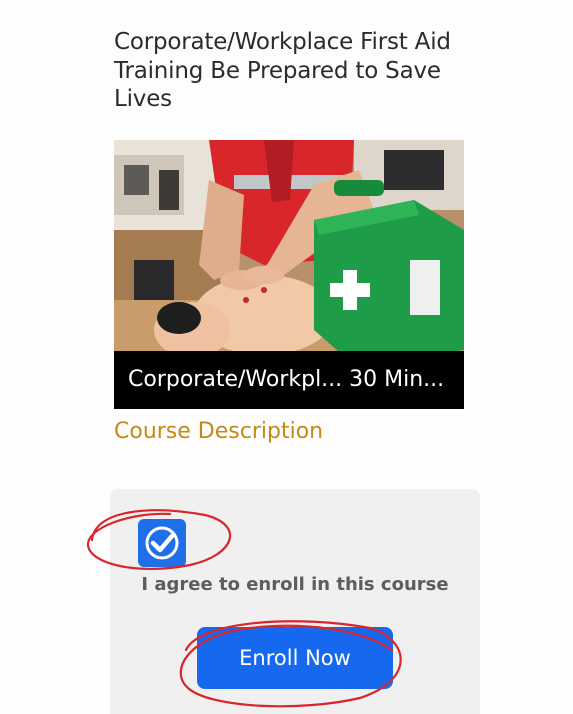 The height and width of the screenshot is (714, 573). I want to click on checkmark-icon, so click(162, 543).